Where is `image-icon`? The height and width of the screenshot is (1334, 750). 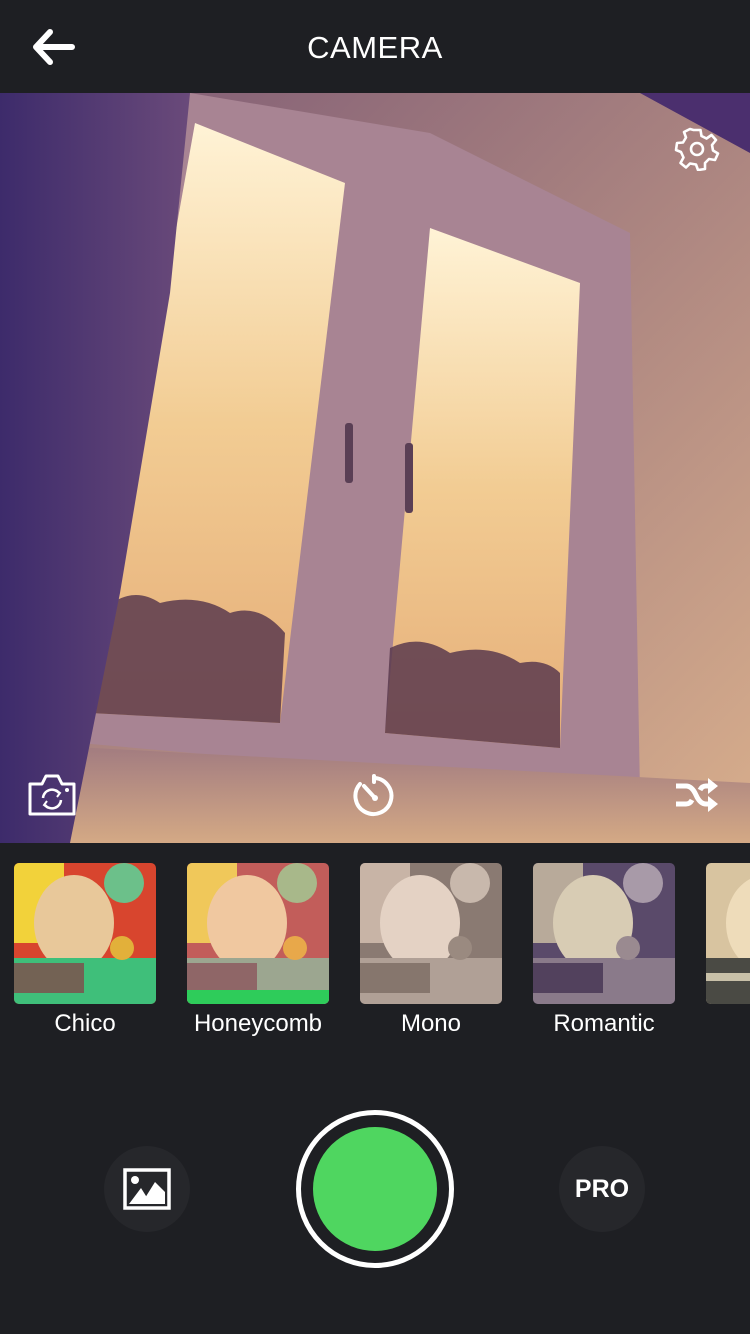 image-icon is located at coordinates (147, 1189).